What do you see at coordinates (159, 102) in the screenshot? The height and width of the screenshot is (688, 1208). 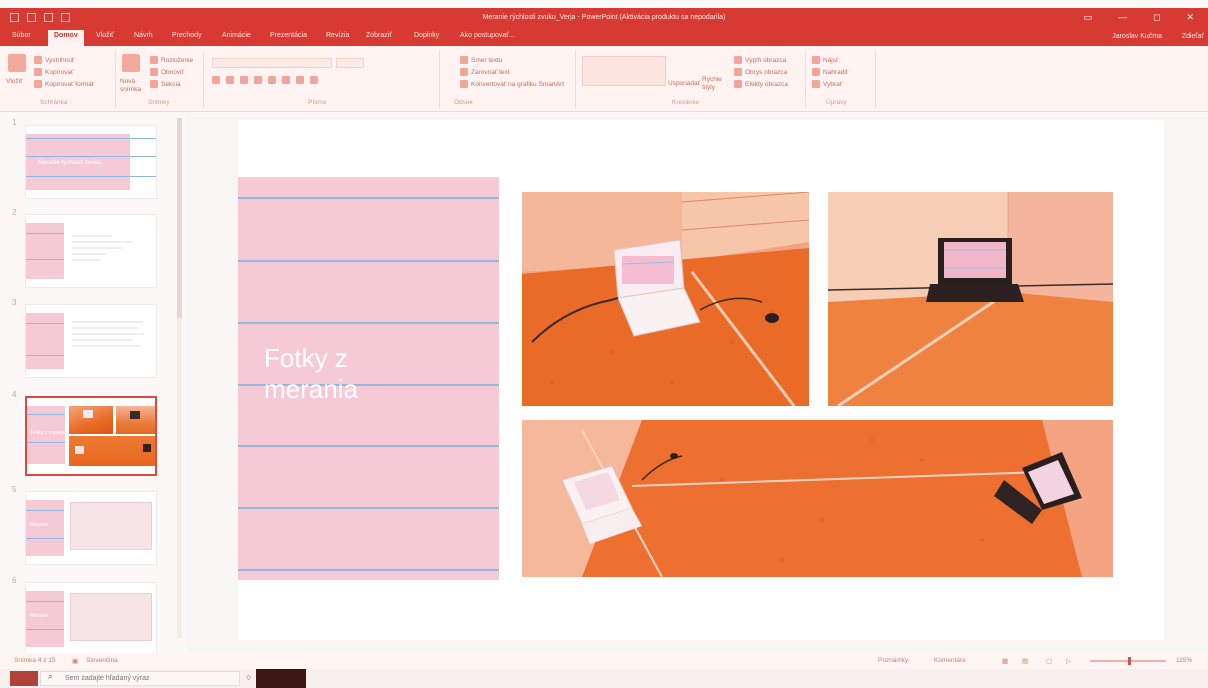 I see `slides-group-label: Snímky` at bounding box center [159, 102].